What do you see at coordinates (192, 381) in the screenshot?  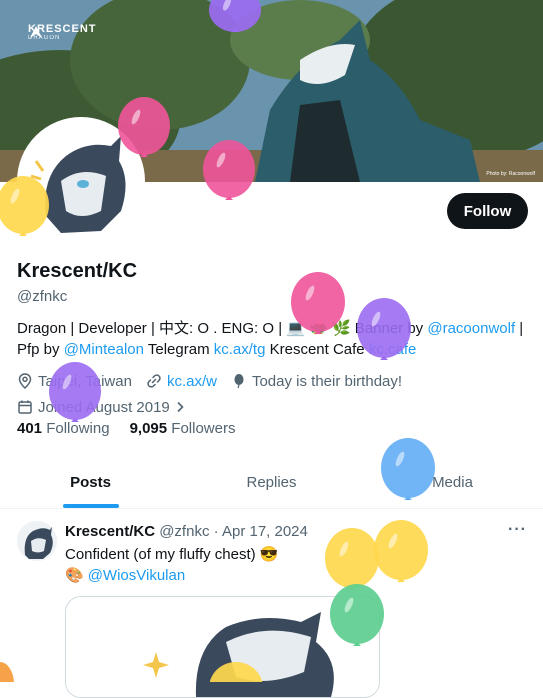 I see `website-link: kc.ax/w` at bounding box center [192, 381].